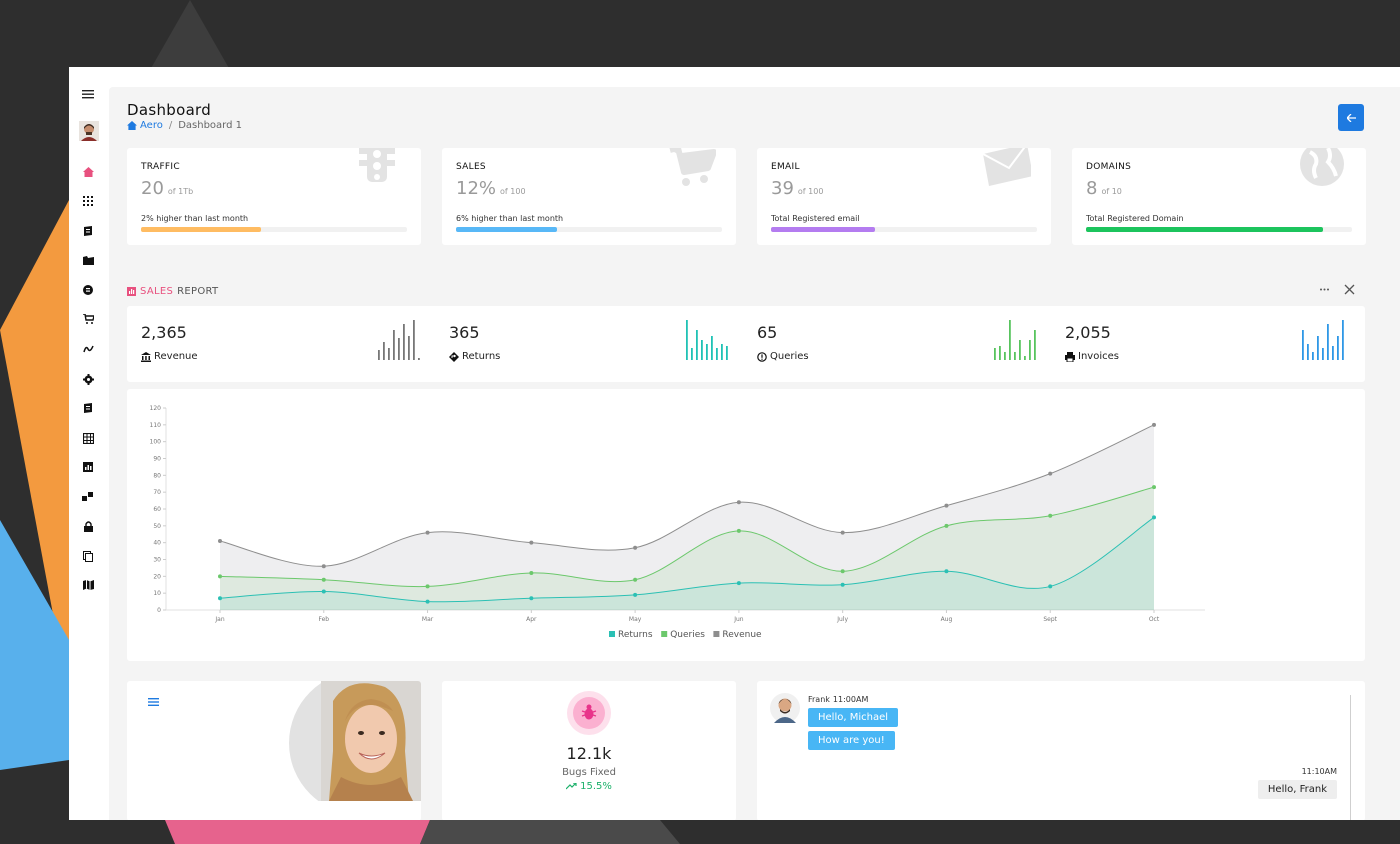 The height and width of the screenshot is (844, 1400). I want to click on grid-icon, so click(88, 438).